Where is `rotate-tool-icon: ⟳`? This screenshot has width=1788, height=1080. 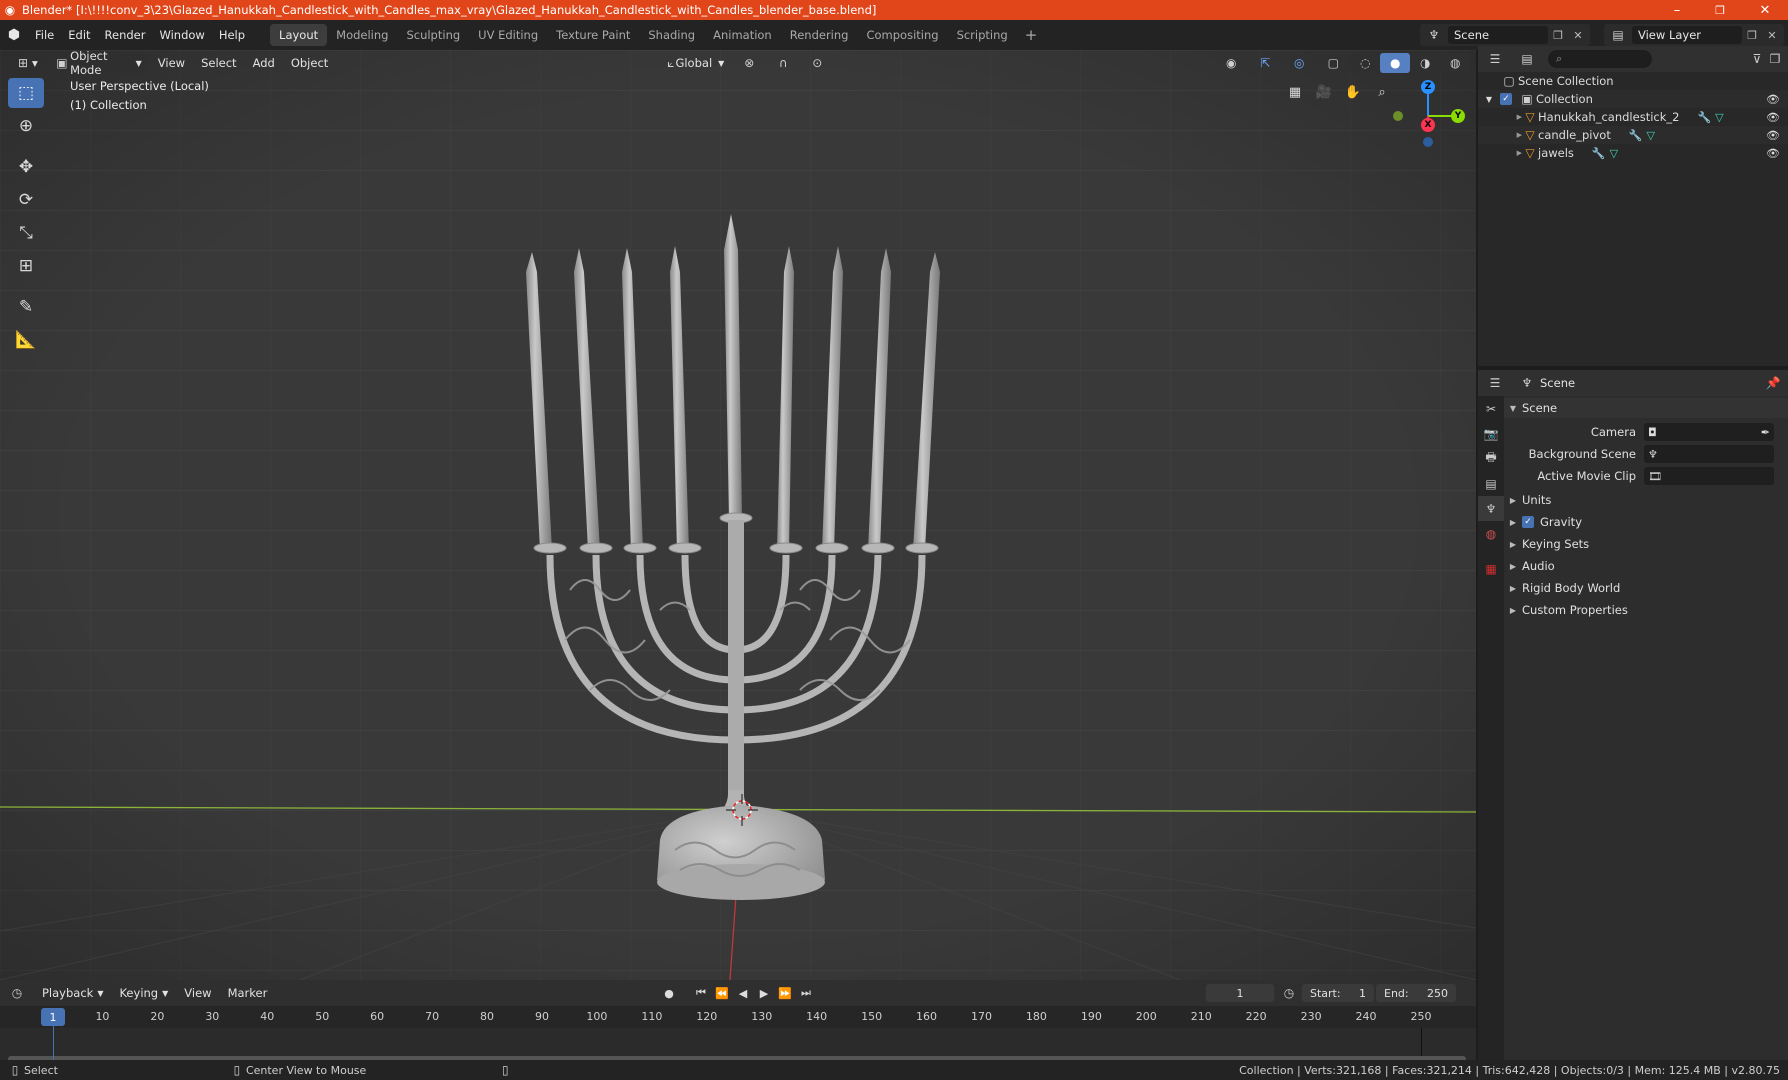 rotate-tool-icon: ⟳ is located at coordinates (26, 200).